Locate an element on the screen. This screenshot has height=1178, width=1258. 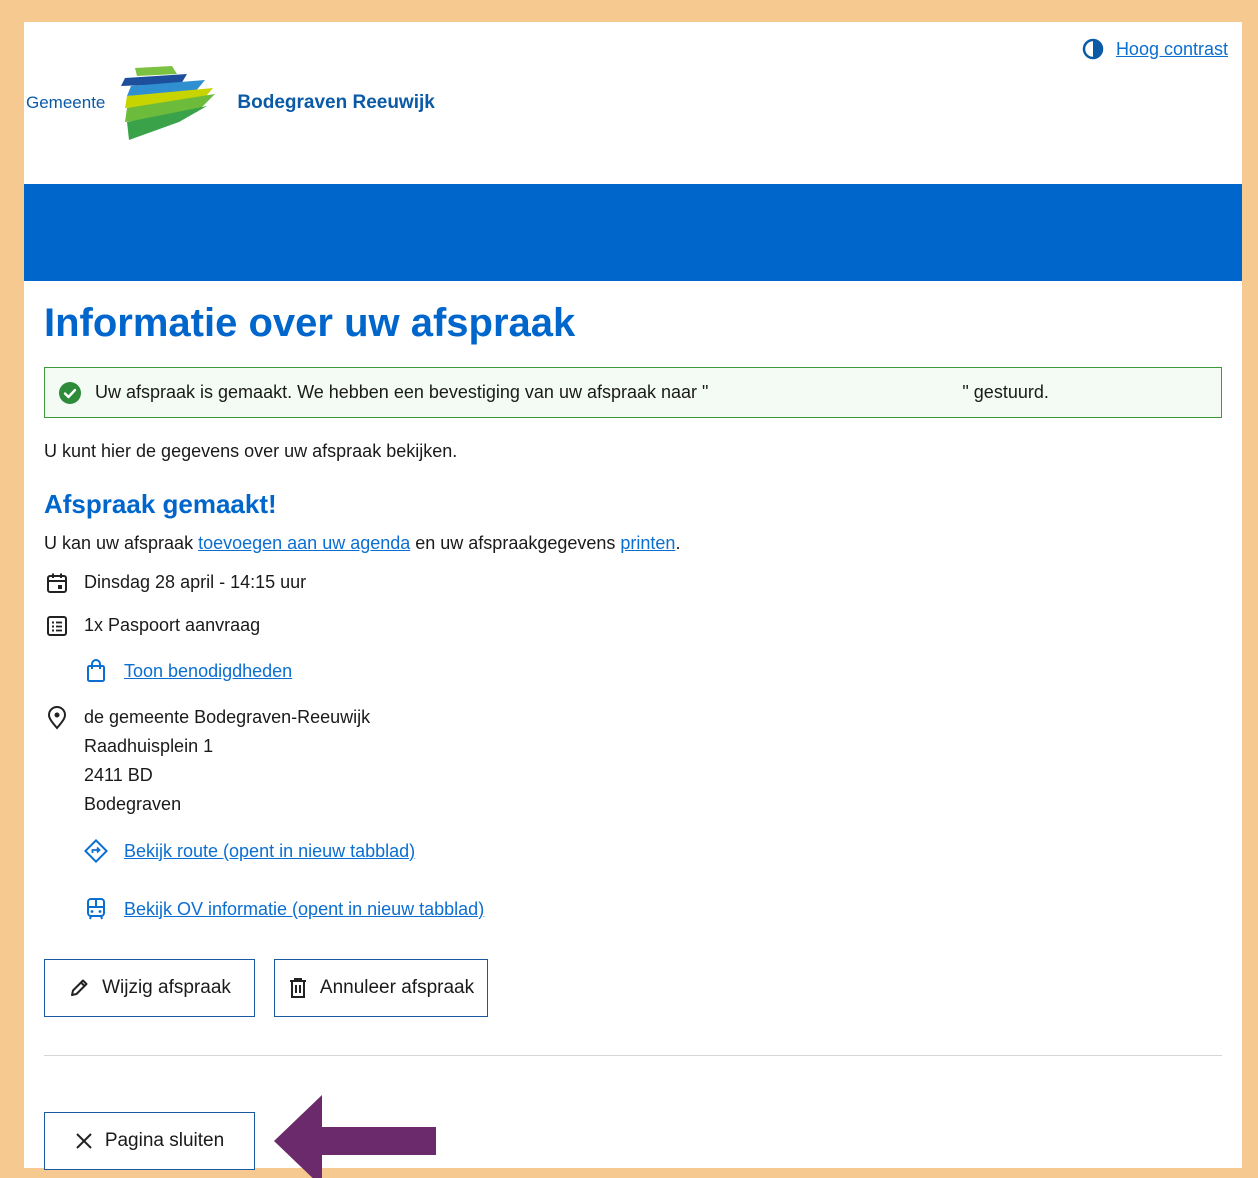
close-icon is located at coordinates (84, 1141).